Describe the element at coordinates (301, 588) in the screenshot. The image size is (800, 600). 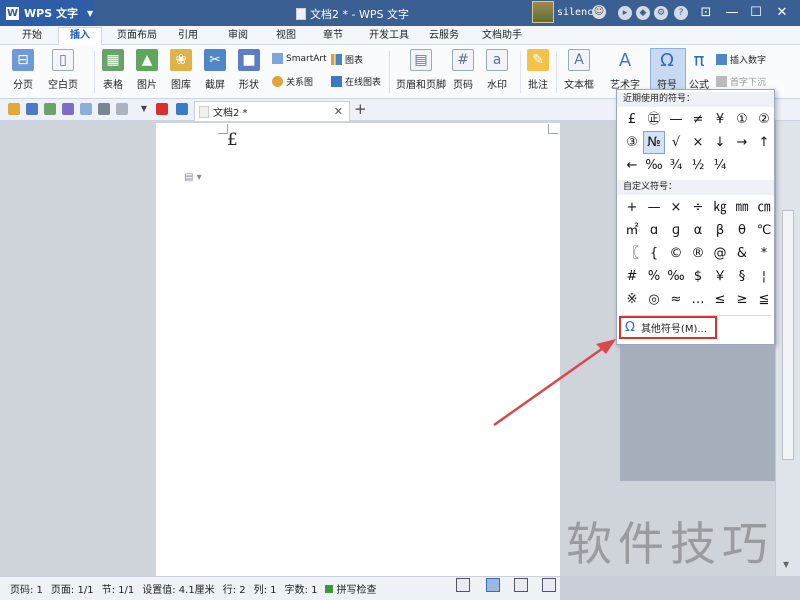
I see `status-word-count: 字数: 1` at that location.